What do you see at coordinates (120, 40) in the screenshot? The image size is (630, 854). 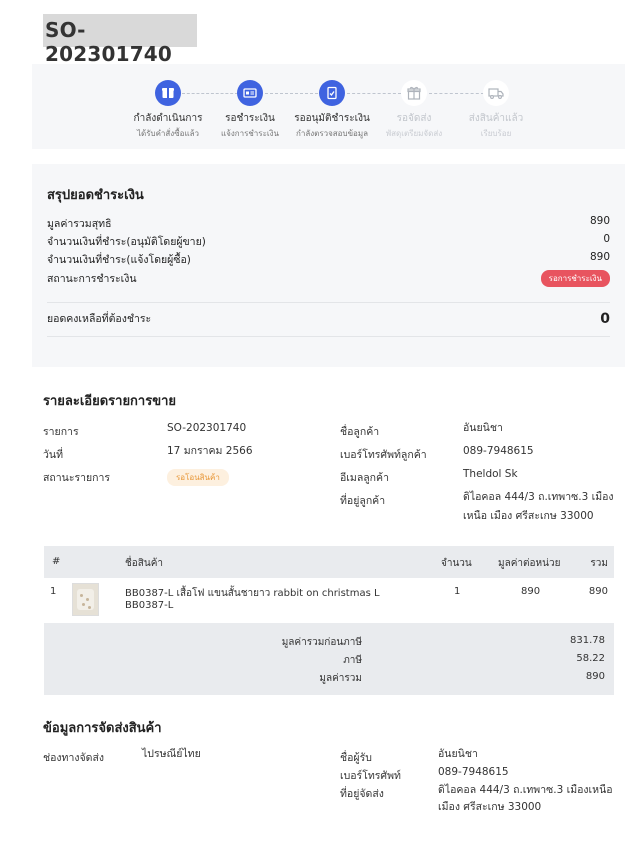 I see `order-title: SO-202301740` at bounding box center [120, 40].